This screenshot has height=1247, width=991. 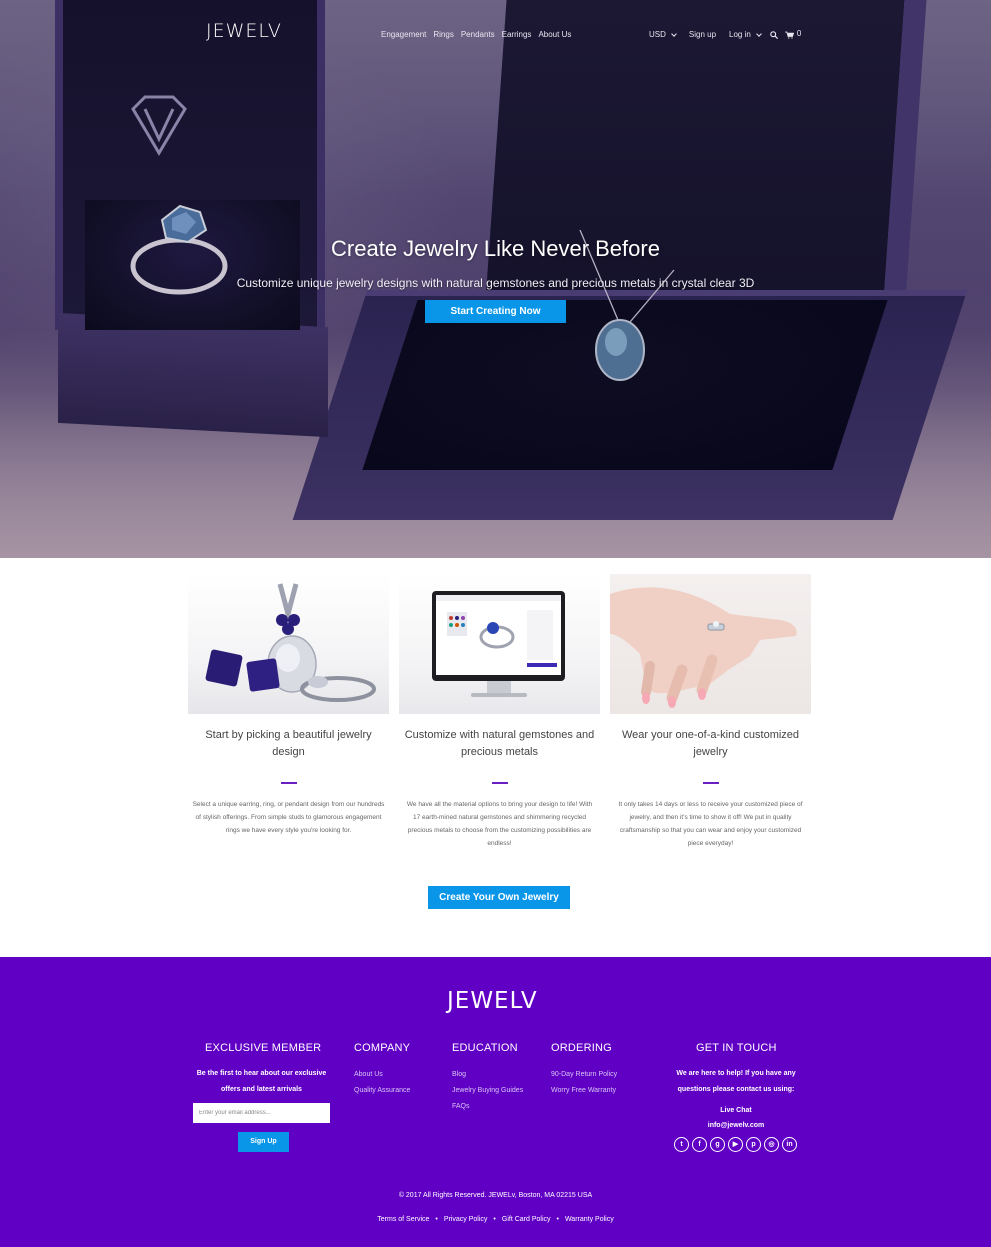 I want to click on google-plus-icon: g, so click(x=717, y=1144).